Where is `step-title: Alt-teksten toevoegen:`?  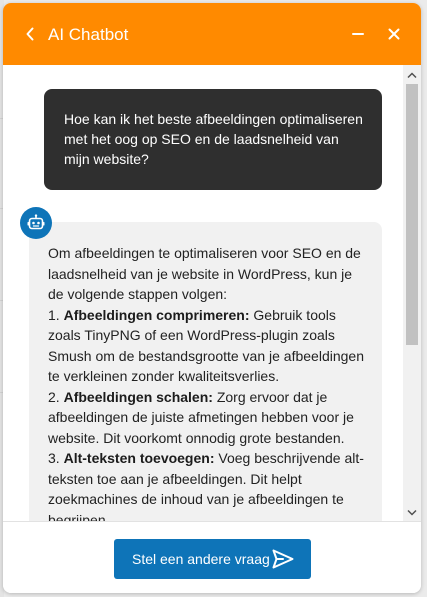 step-title: Alt-teksten toevoegen: is located at coordinates (139, 458).